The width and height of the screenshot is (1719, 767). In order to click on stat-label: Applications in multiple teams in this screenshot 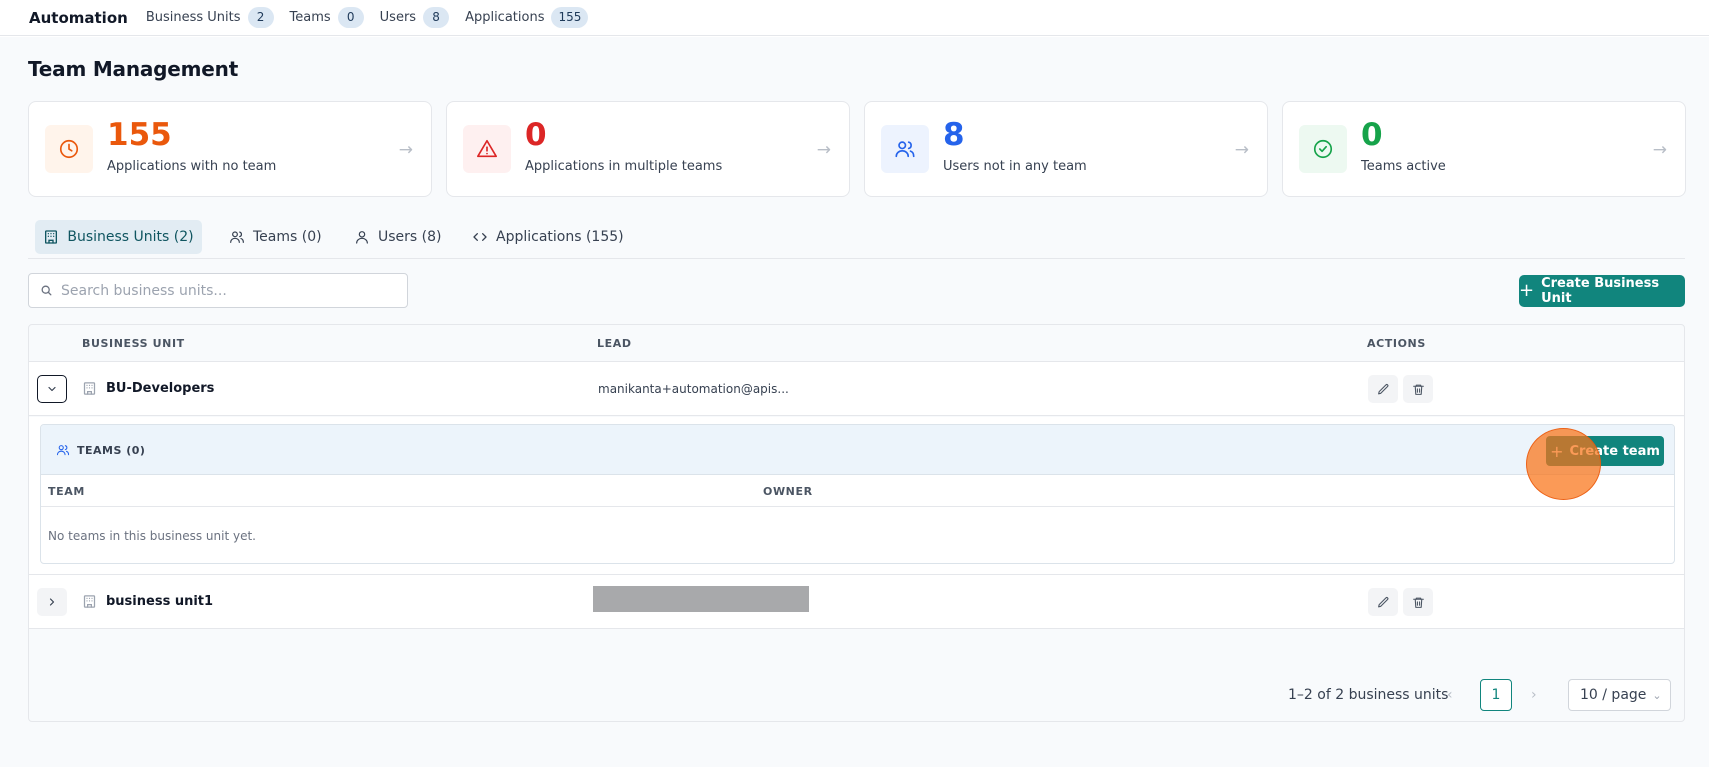, I will do `click(624, 166)`.